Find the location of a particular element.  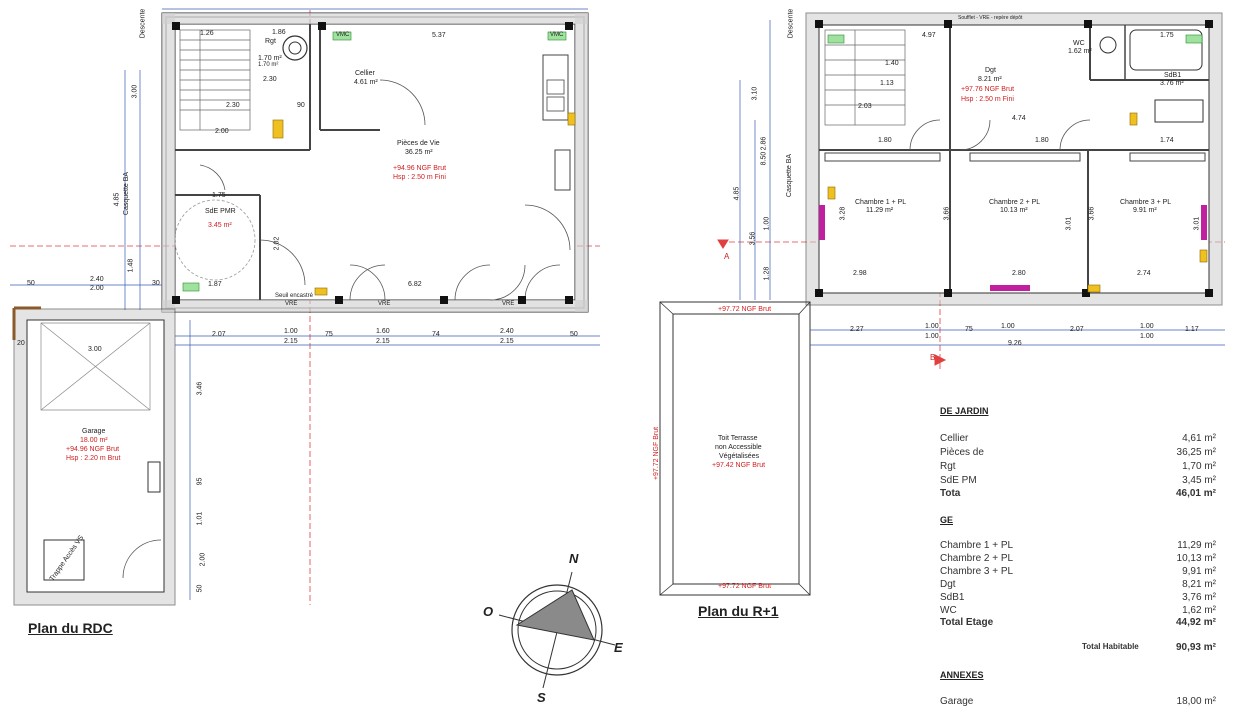

dim-rdc-b1-5: 74 is located at coordinates (436, 334).